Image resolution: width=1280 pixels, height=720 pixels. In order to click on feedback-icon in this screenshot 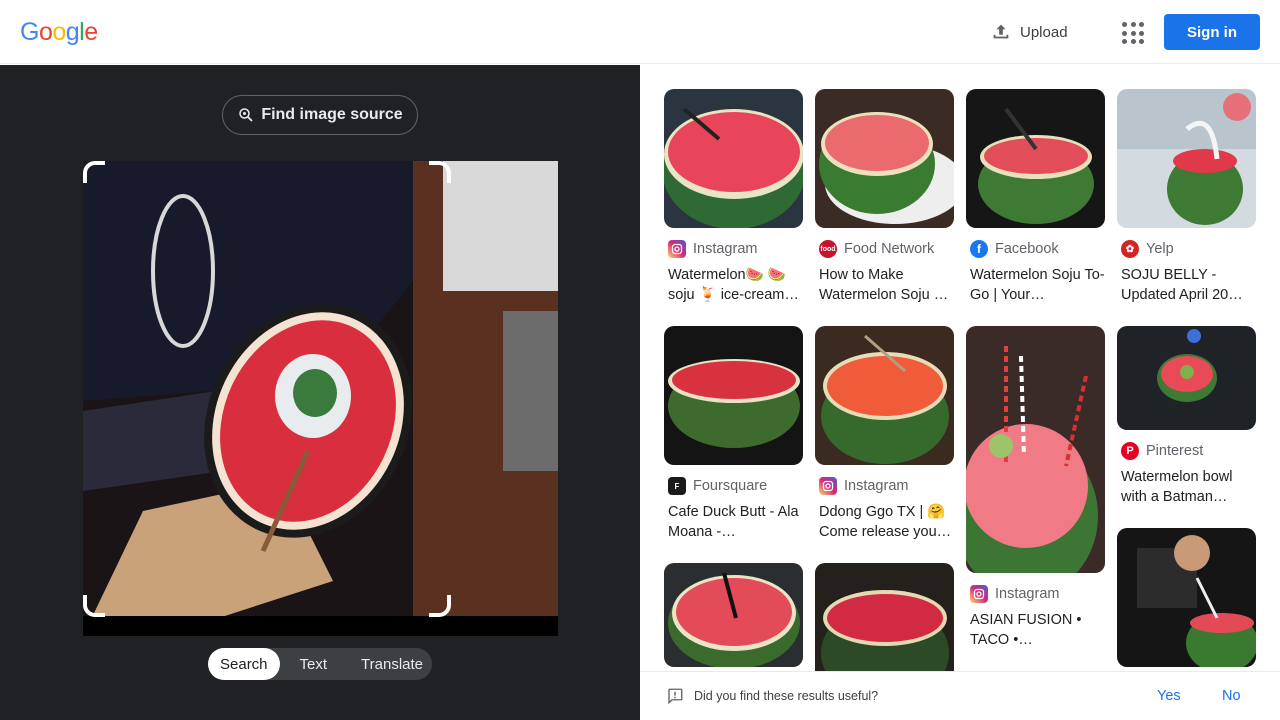, I will do `click(675, 696)`.